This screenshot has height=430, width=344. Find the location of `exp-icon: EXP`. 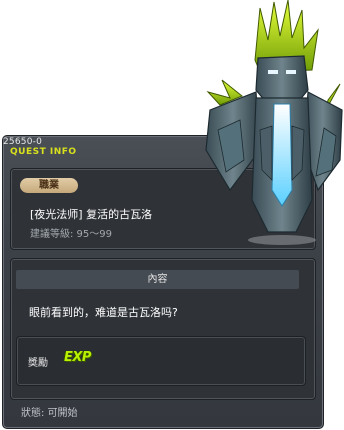

exp-icon: EXP is located at coordinates (77, 357).